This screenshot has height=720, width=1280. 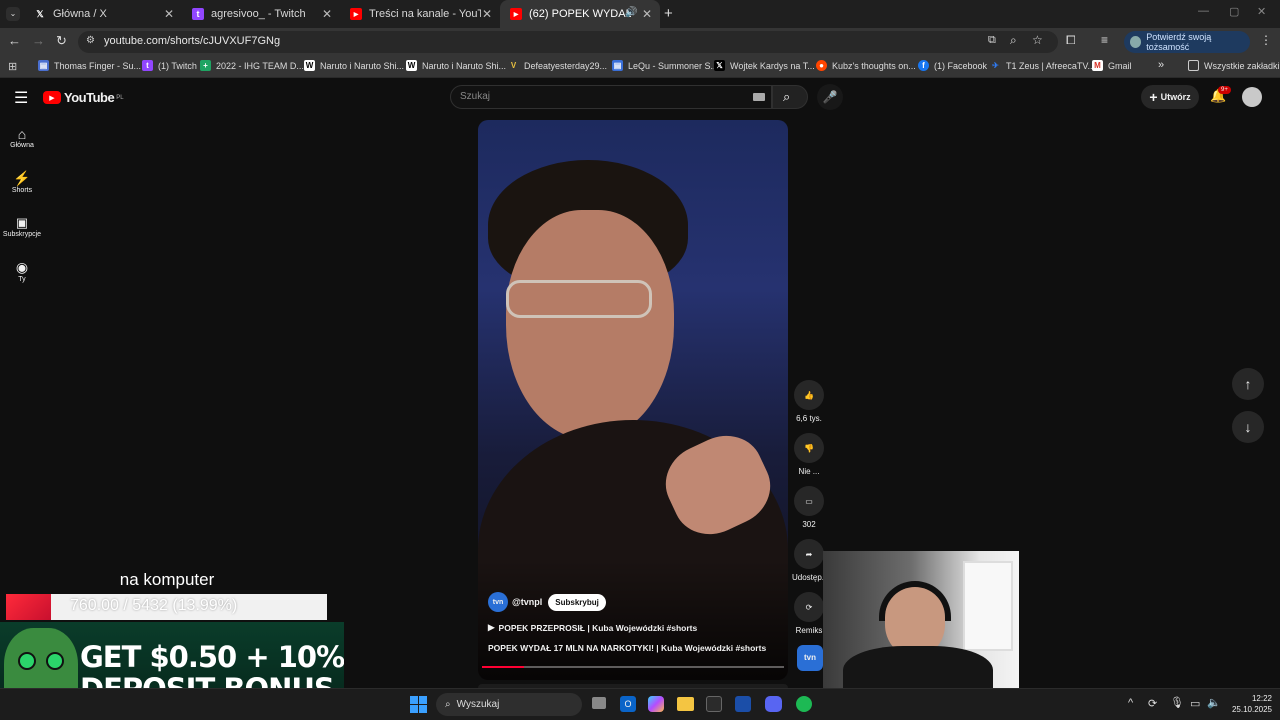 I want to click on bookmark-item: f (1) Facebook, so click(x=952, y=65).